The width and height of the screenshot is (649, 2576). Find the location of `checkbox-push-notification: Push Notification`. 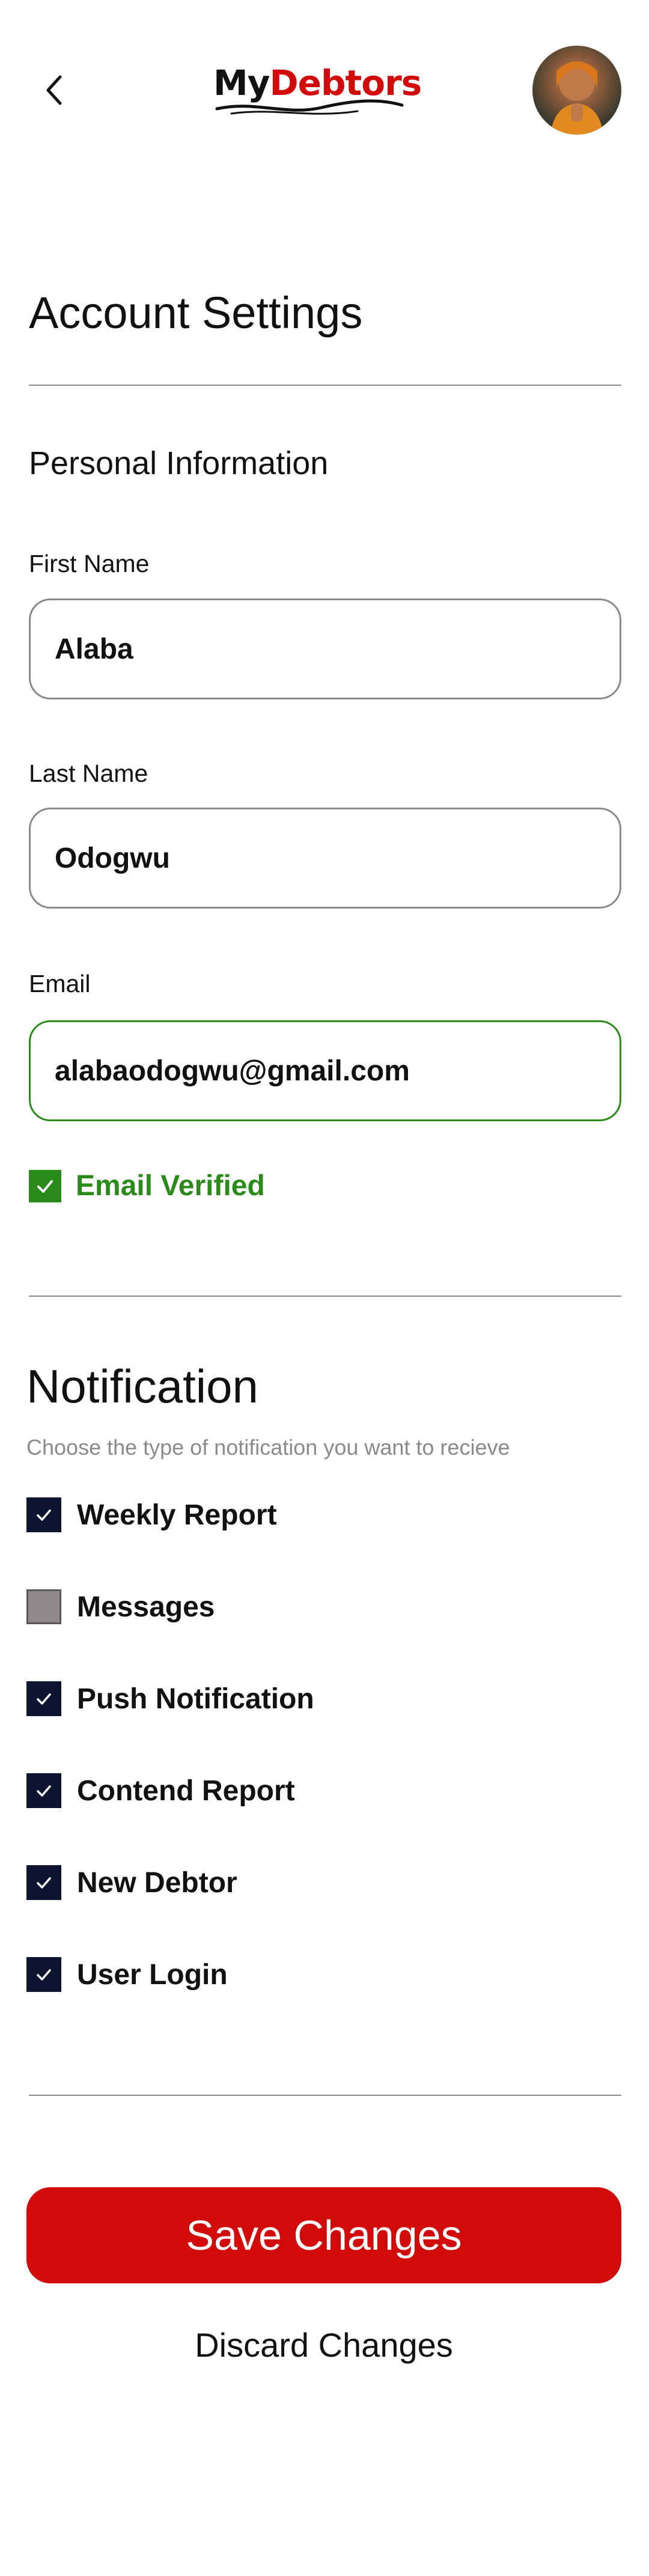

checkbox-push-notification: Push Notification is located at coordinates (170, 1698).